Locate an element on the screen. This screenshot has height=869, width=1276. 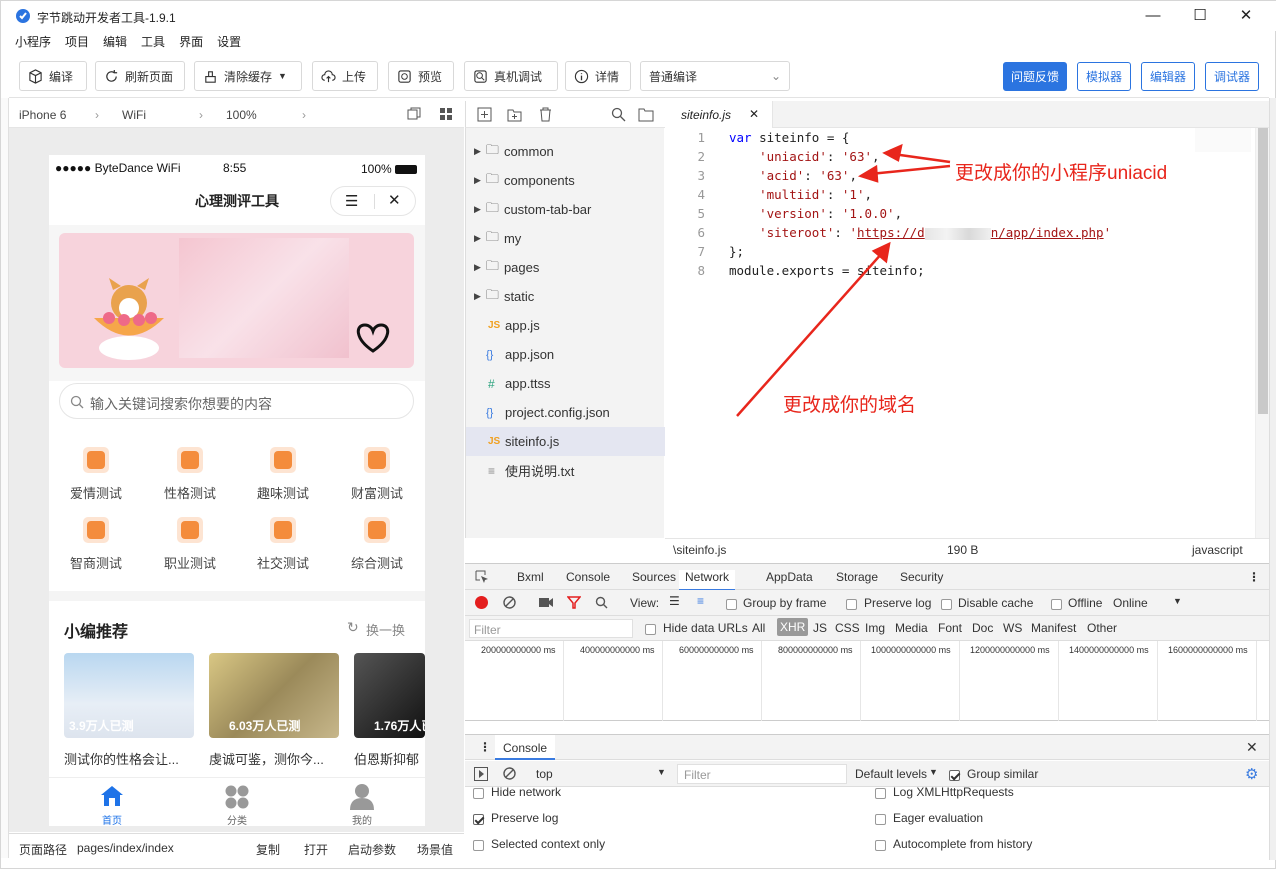
feedback-button: 问题反馈 is located at coordinates (1035, 76).